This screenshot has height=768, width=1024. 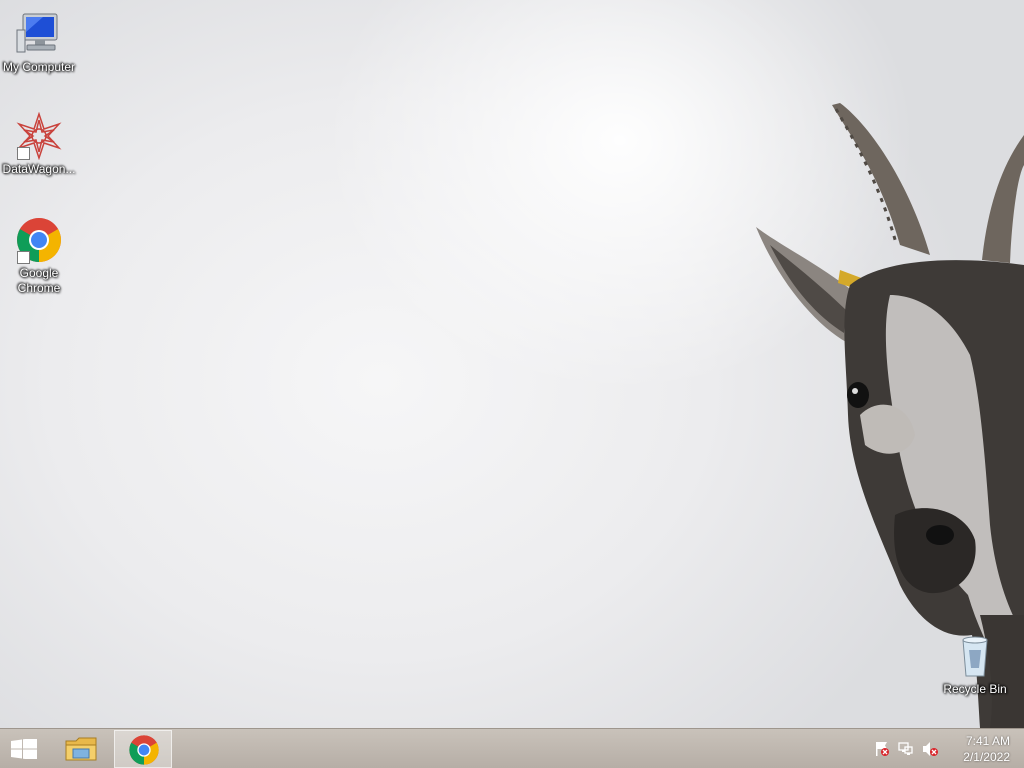 What do you see at coordinates (512, 748) in the screenshot?
I see `taskbar: 7:41 AM 2/1/2022` at bounding box center [512, 748].